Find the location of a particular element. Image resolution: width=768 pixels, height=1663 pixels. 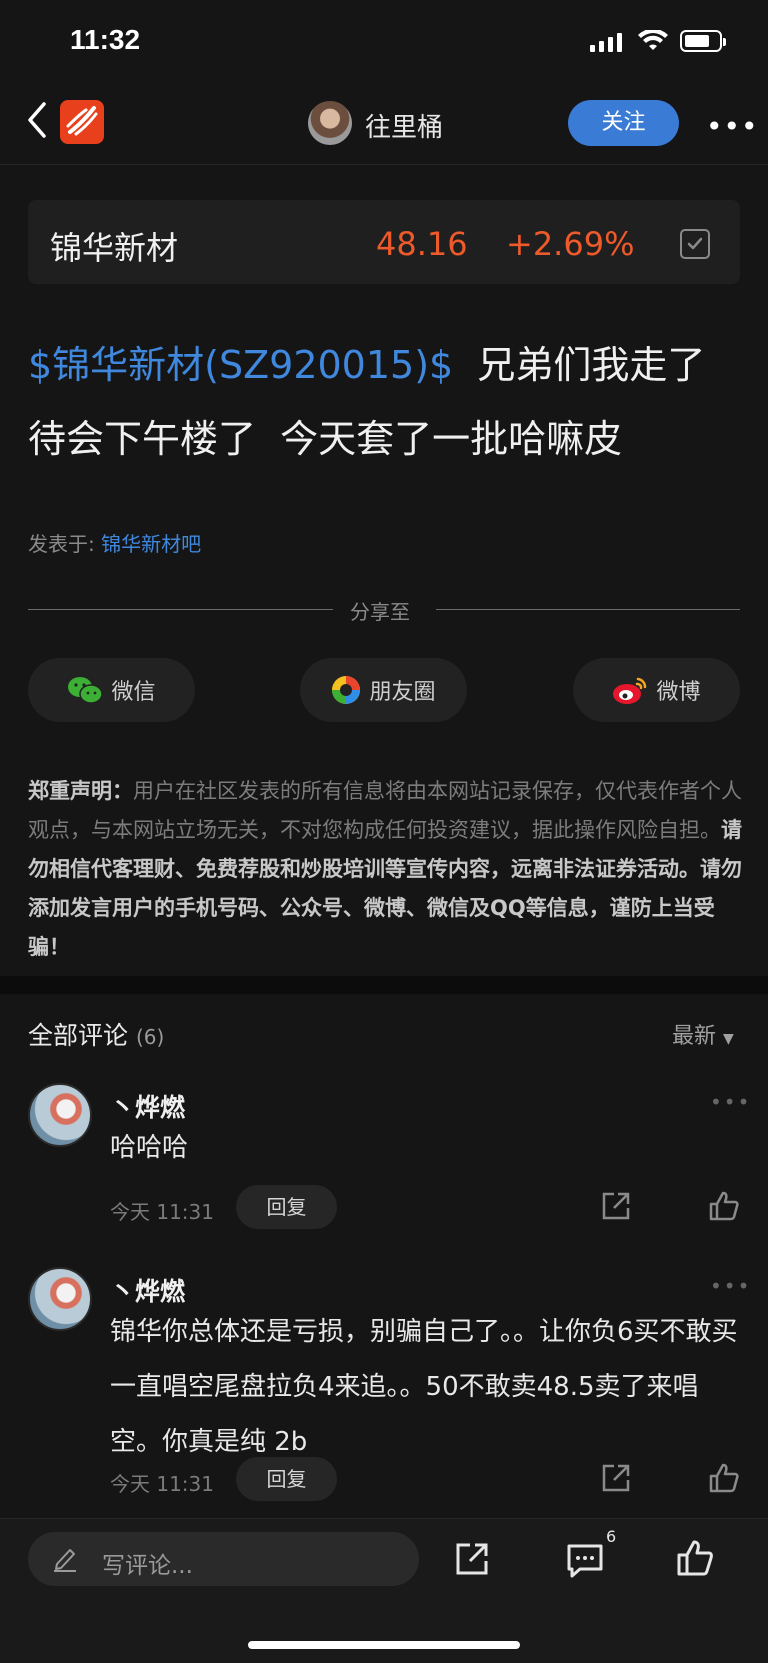

post-text-line2: 待会下午楼了 今天套了一批哈嘛皮 is located at coordinates (325, 439).